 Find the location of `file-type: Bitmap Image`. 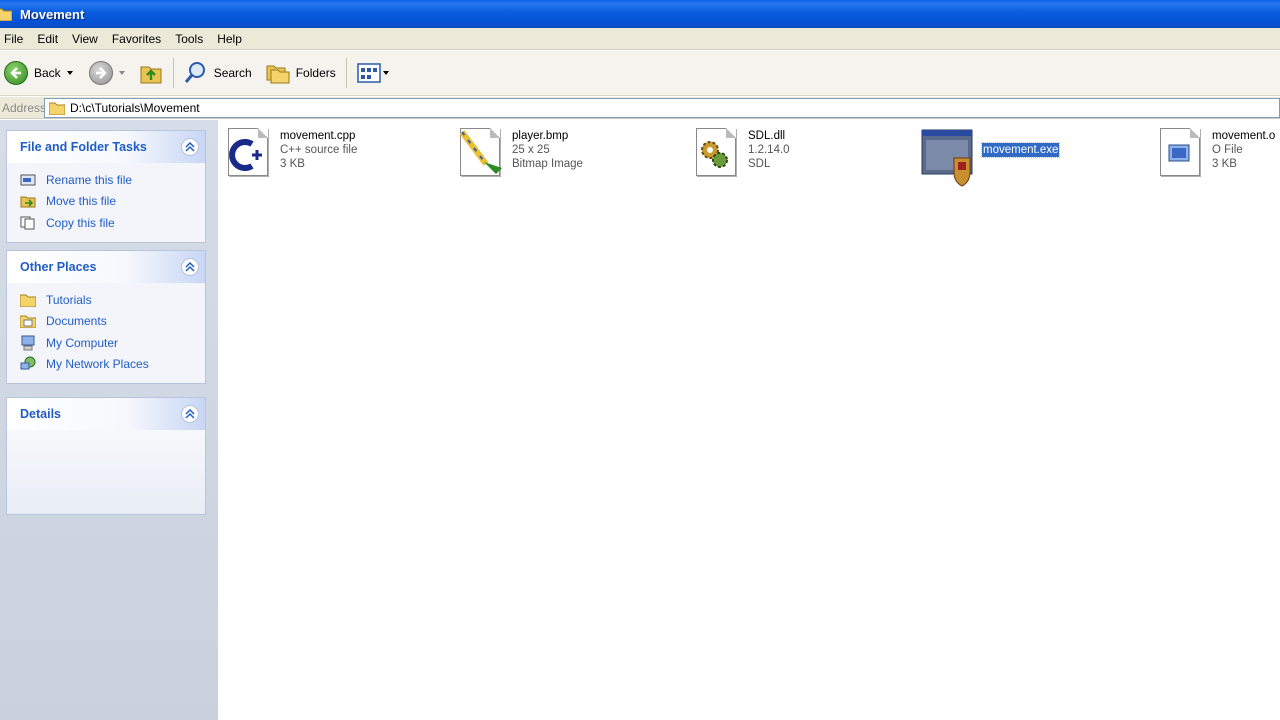

file-type: Bitmap Image is located at coordinates (547, 164).